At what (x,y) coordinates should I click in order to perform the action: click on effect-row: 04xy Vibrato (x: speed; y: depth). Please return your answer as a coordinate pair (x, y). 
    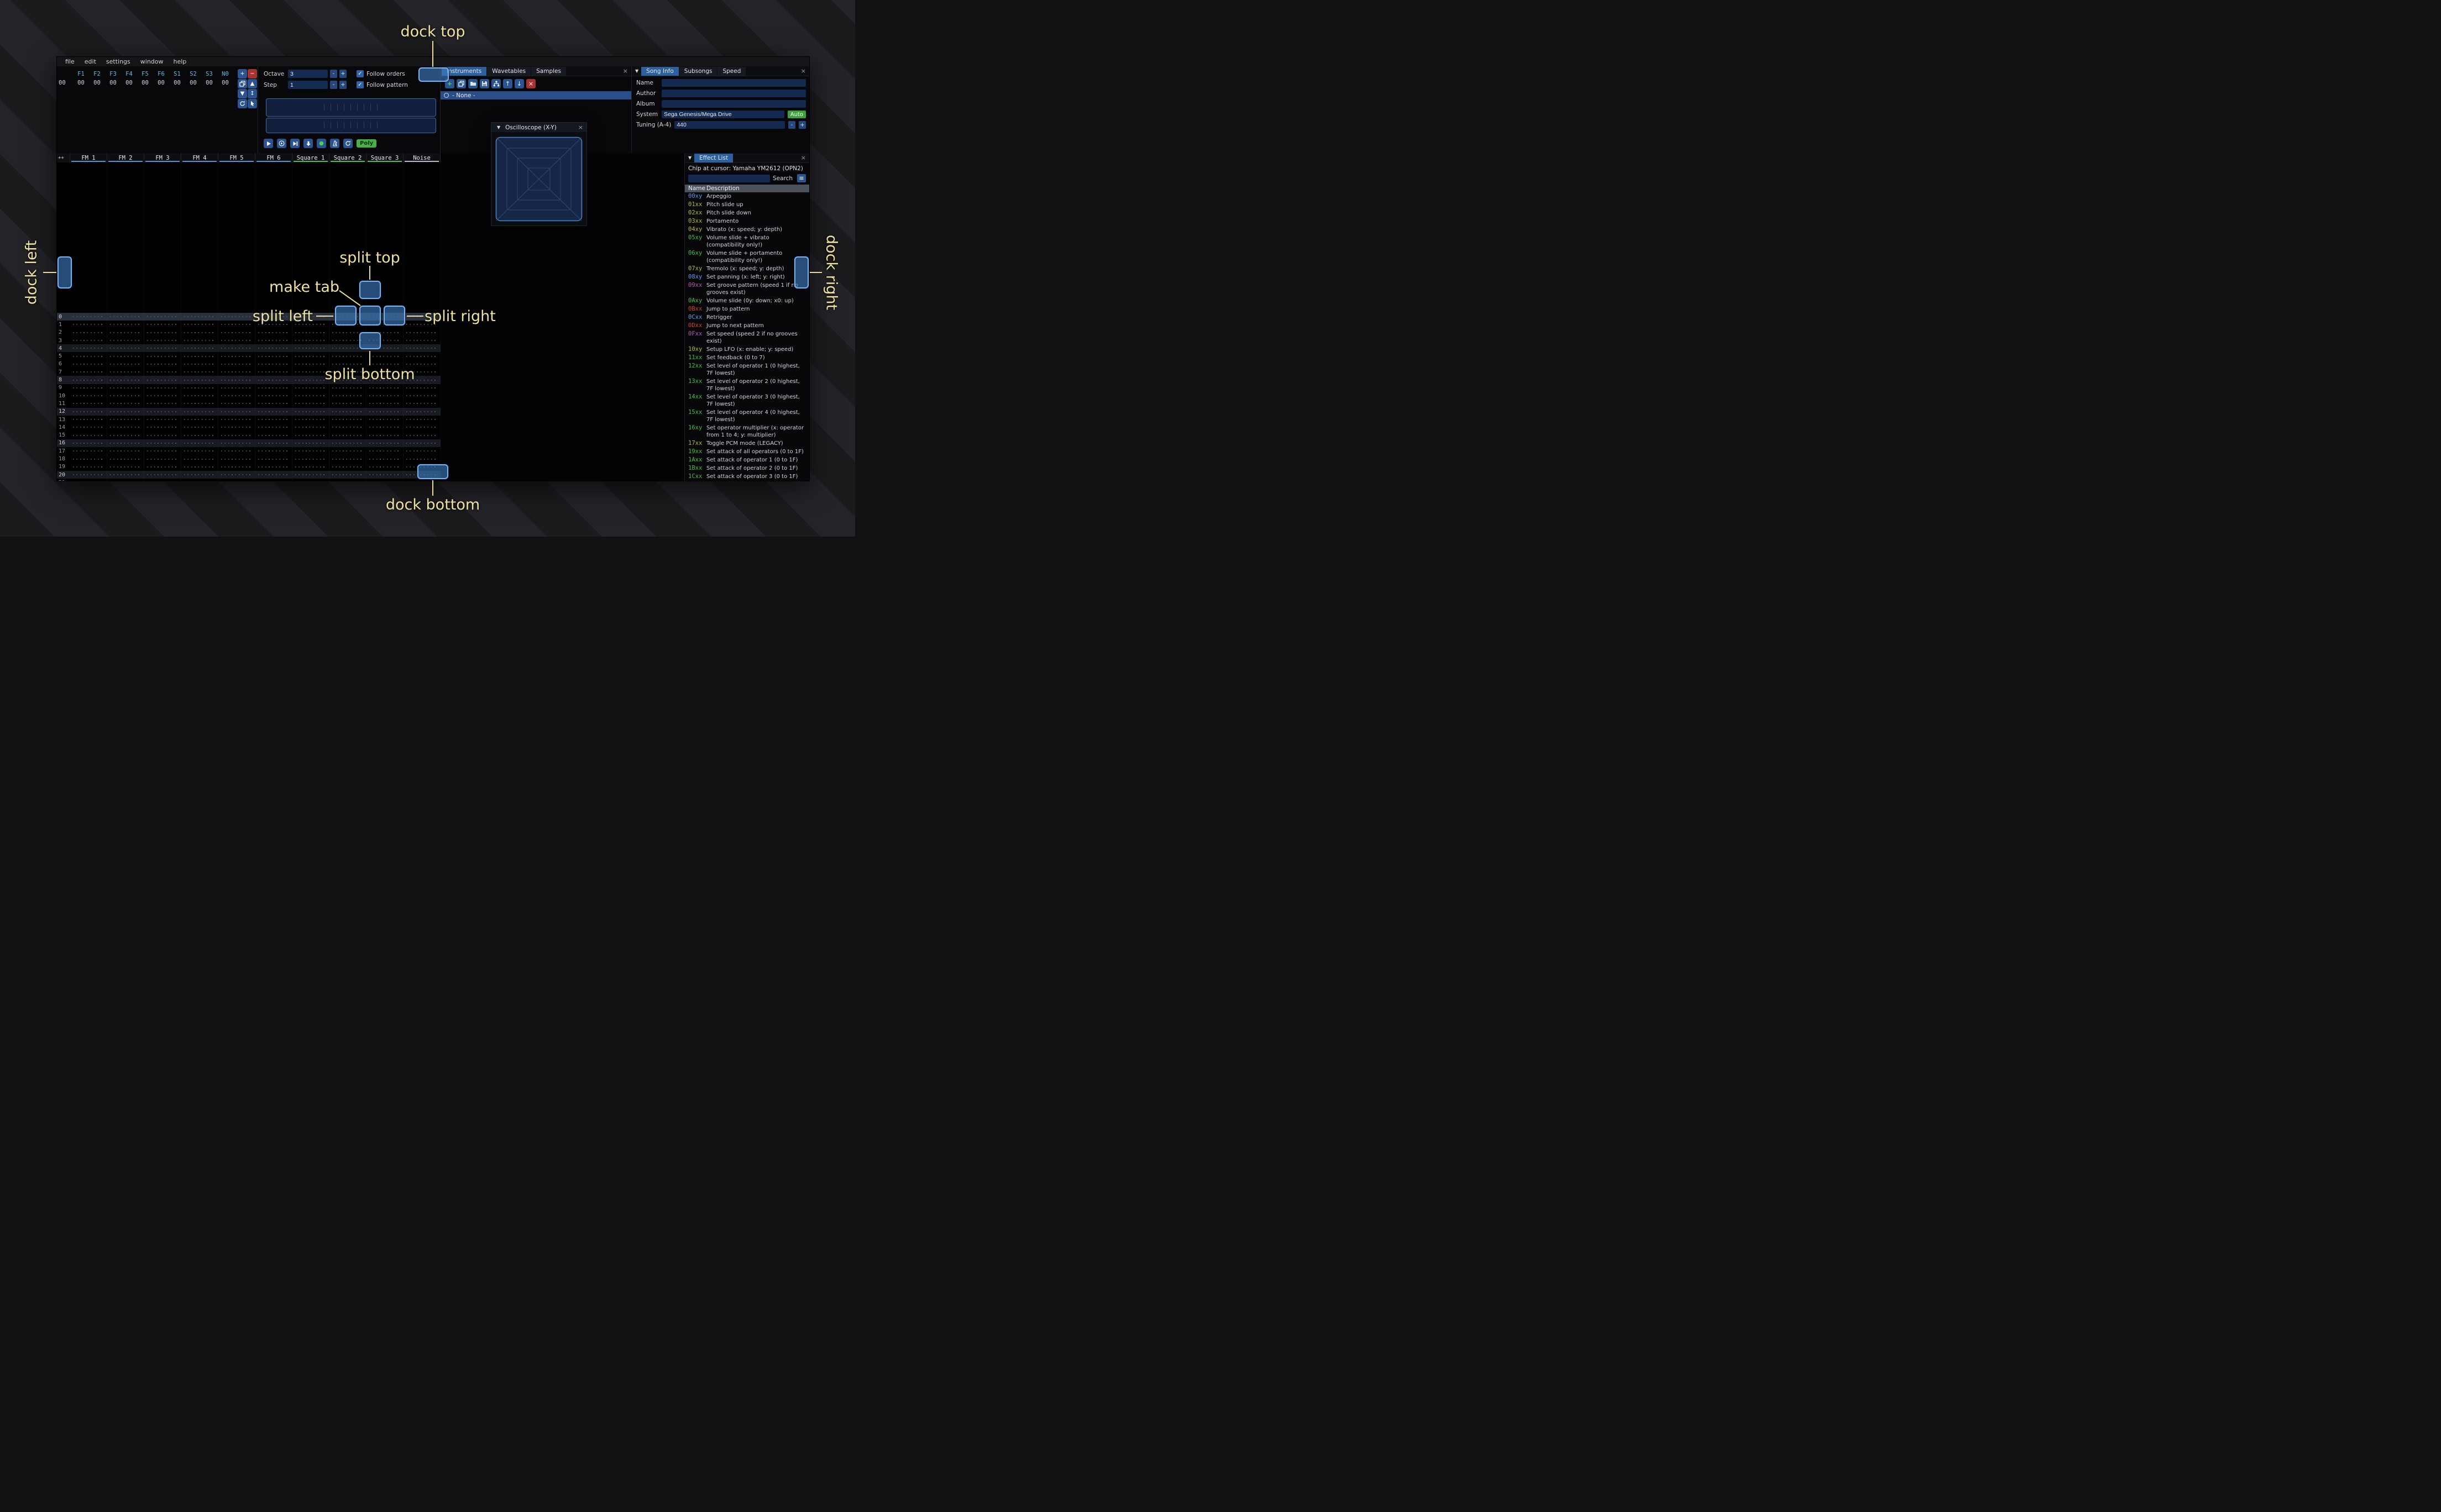
    Looking at the image, I should click on (747, 230).